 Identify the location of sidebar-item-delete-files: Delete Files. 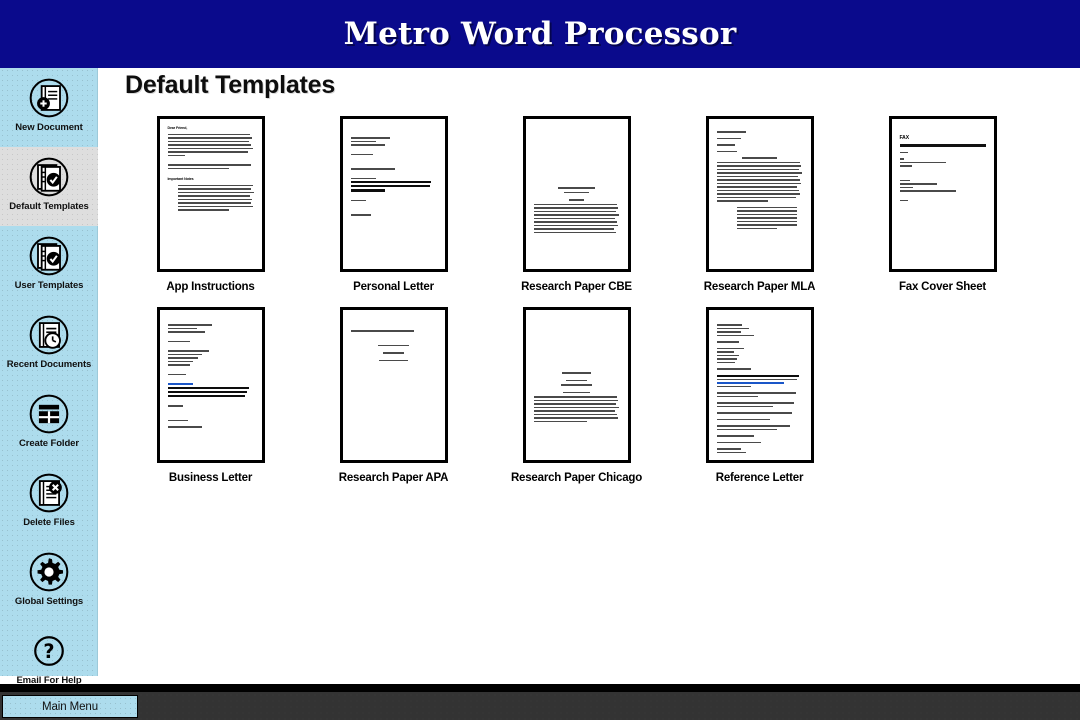
(49, 502).